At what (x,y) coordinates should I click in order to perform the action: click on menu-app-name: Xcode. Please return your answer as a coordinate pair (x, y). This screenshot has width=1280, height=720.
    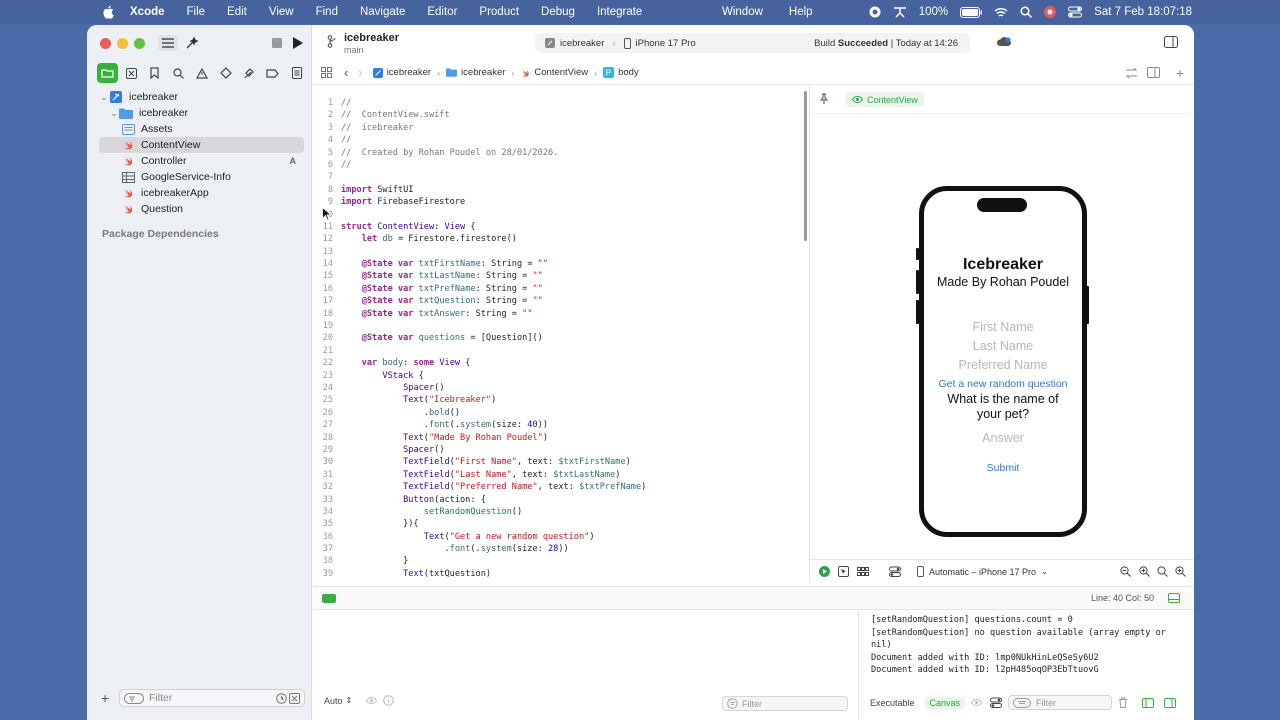
    Looking at the image, I should click on (147, 12).